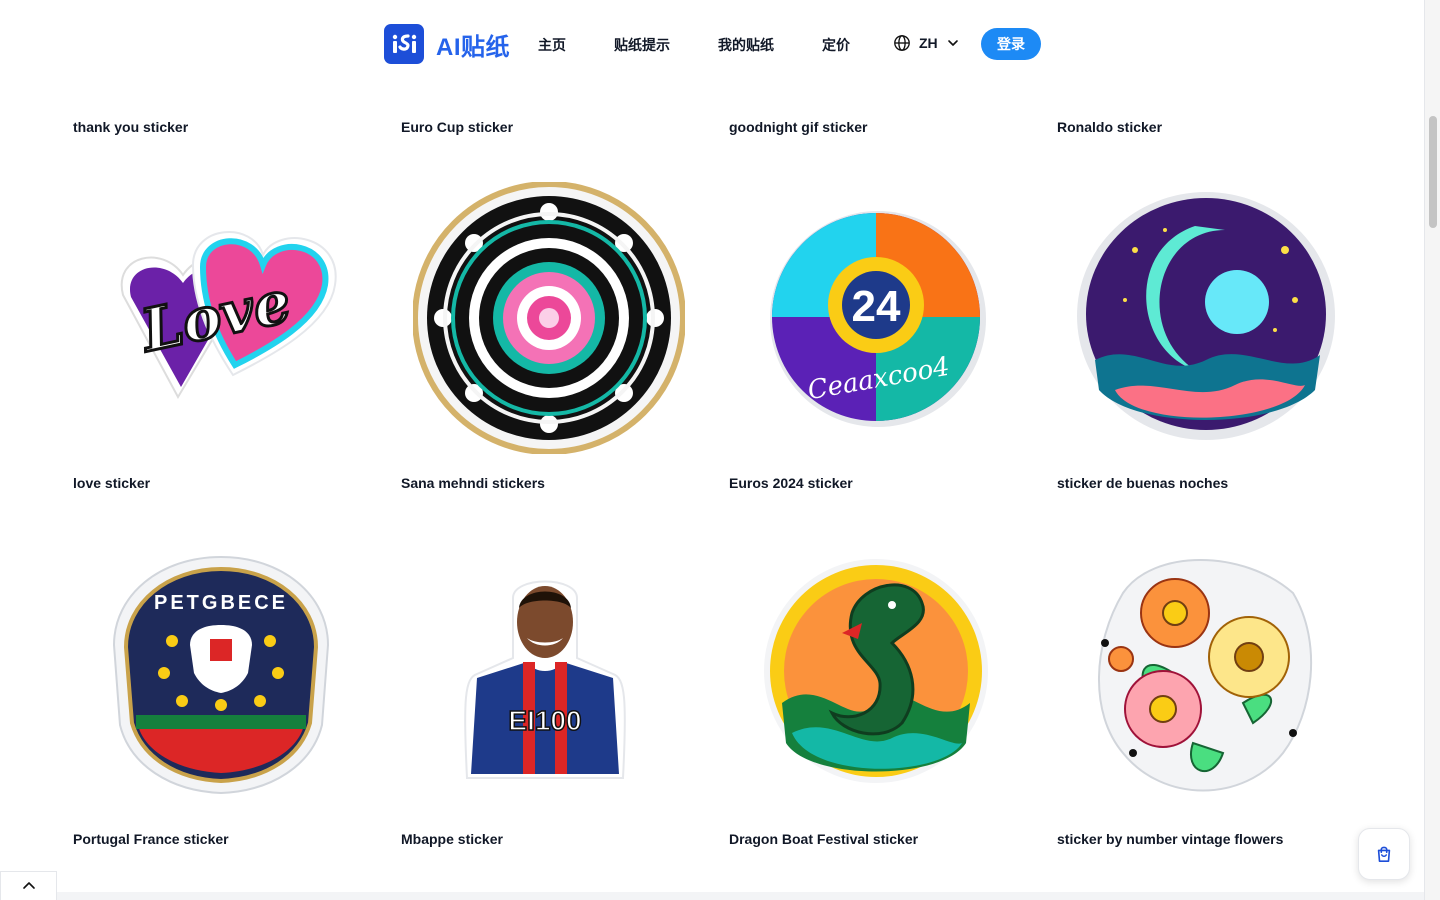  Describe the element at coordinates (111, 483) in the screenshot. I see `sticker-caption: love sticker` at that location.